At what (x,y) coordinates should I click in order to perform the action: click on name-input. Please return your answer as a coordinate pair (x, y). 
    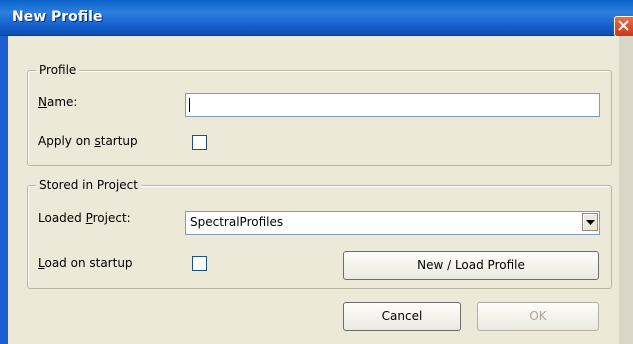
    Looking at the image, I should click on (392, 105).